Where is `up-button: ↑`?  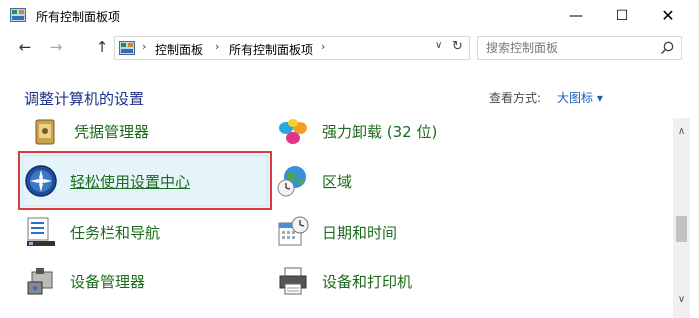
up-button: ↑ is located at coordinates (102, 47).